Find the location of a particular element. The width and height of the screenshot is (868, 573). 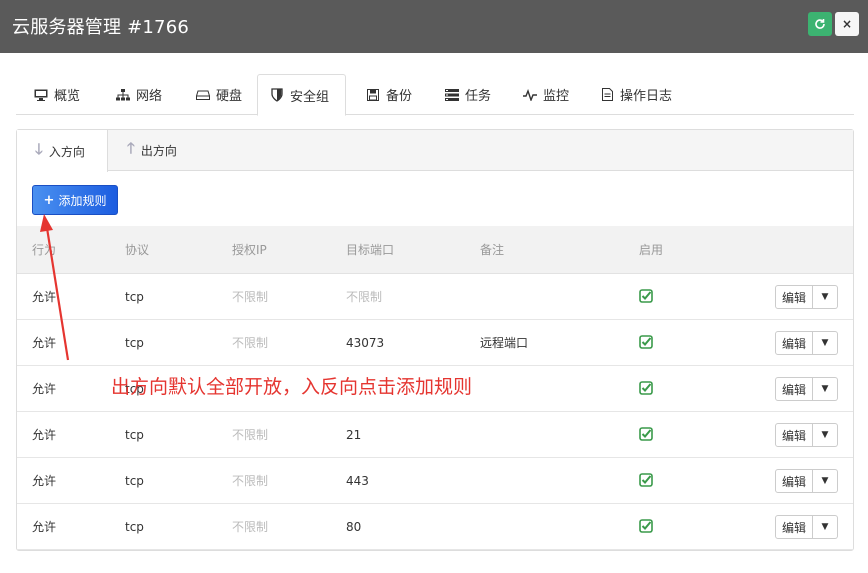

cell-port: 不限制 is located at coordinates (364, 297).